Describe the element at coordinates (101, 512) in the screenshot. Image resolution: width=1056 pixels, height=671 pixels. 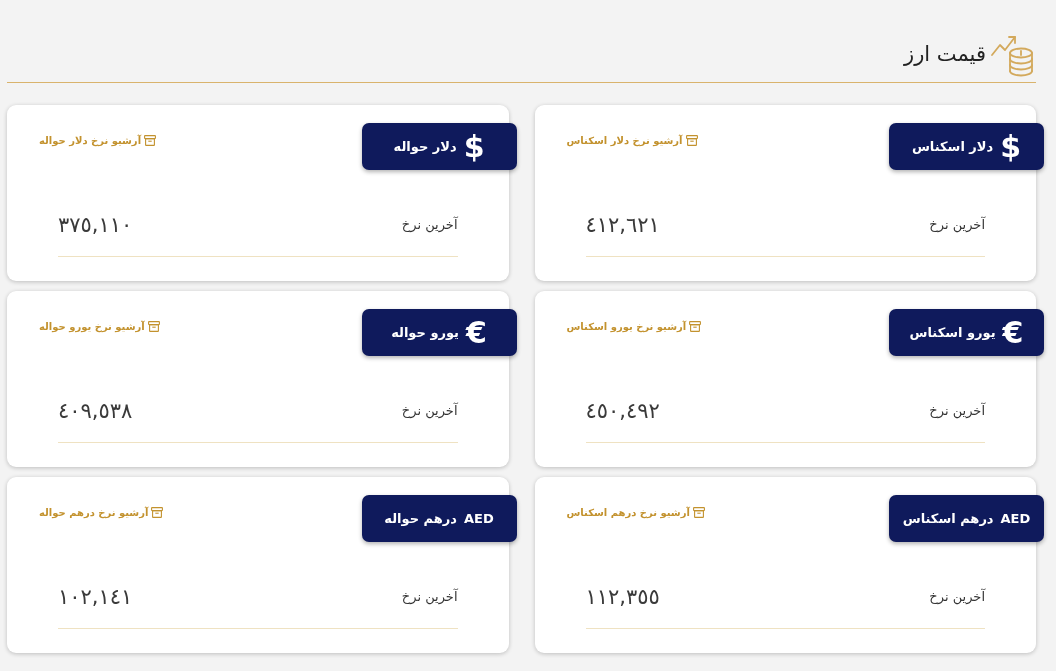
I see `archive-link: آرشیو نرخ درهم حواله` at that location.